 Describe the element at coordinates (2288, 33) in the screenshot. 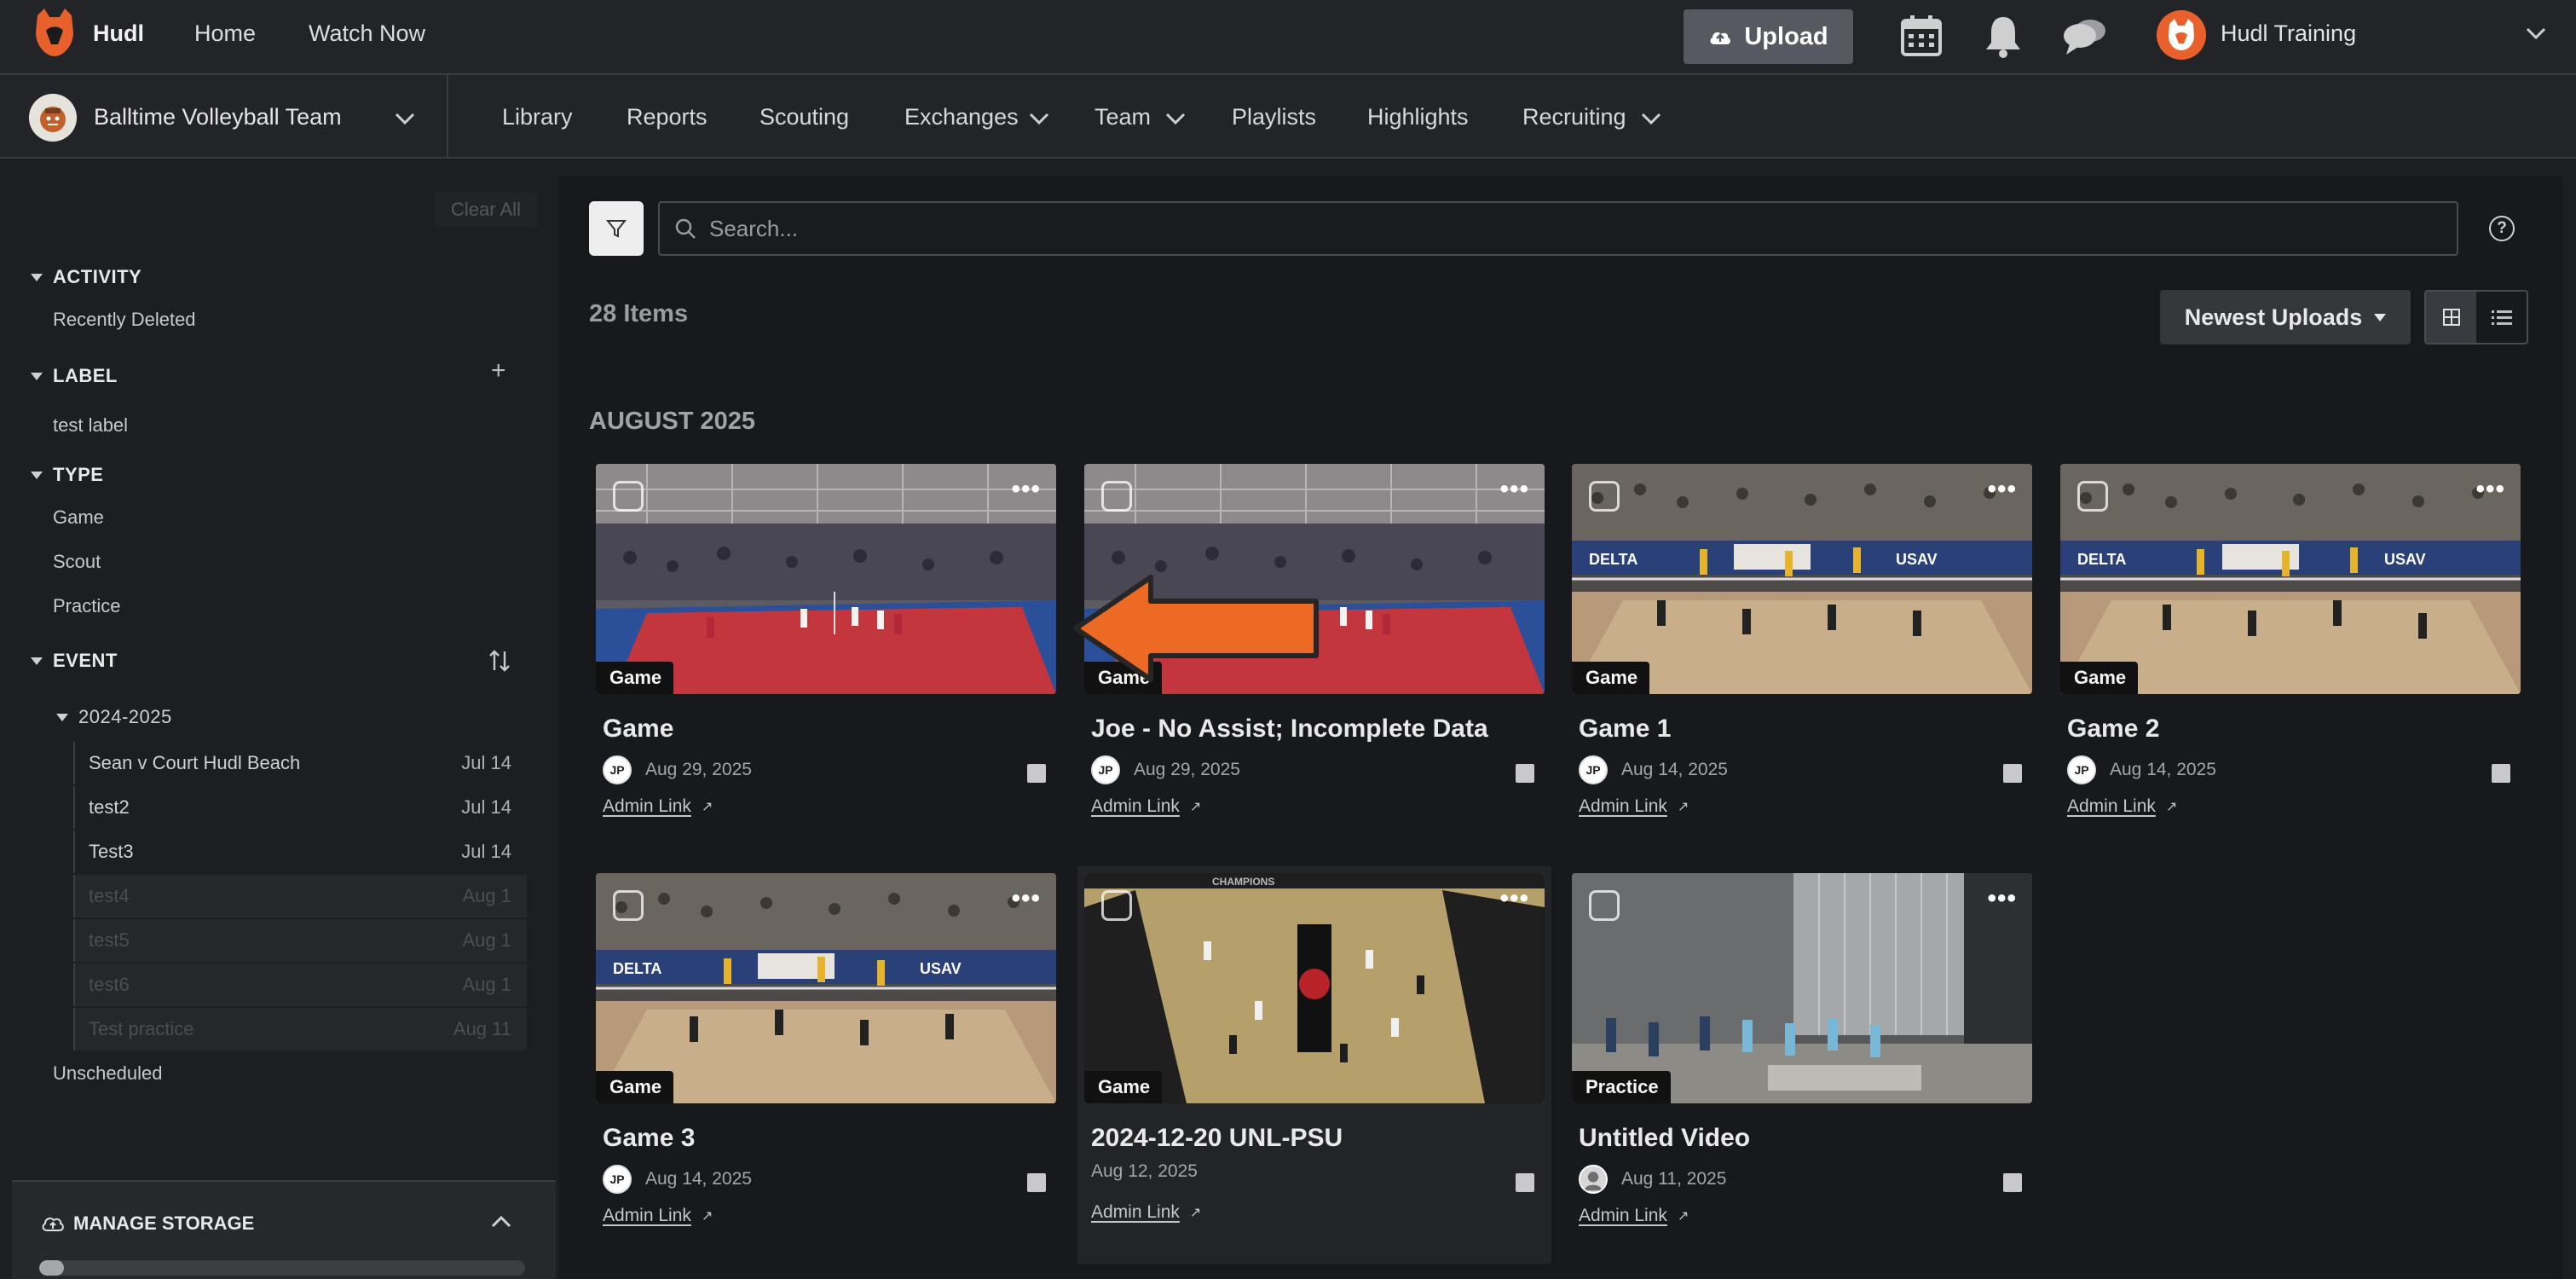

I see `user-name: Hudl Training` at that location.